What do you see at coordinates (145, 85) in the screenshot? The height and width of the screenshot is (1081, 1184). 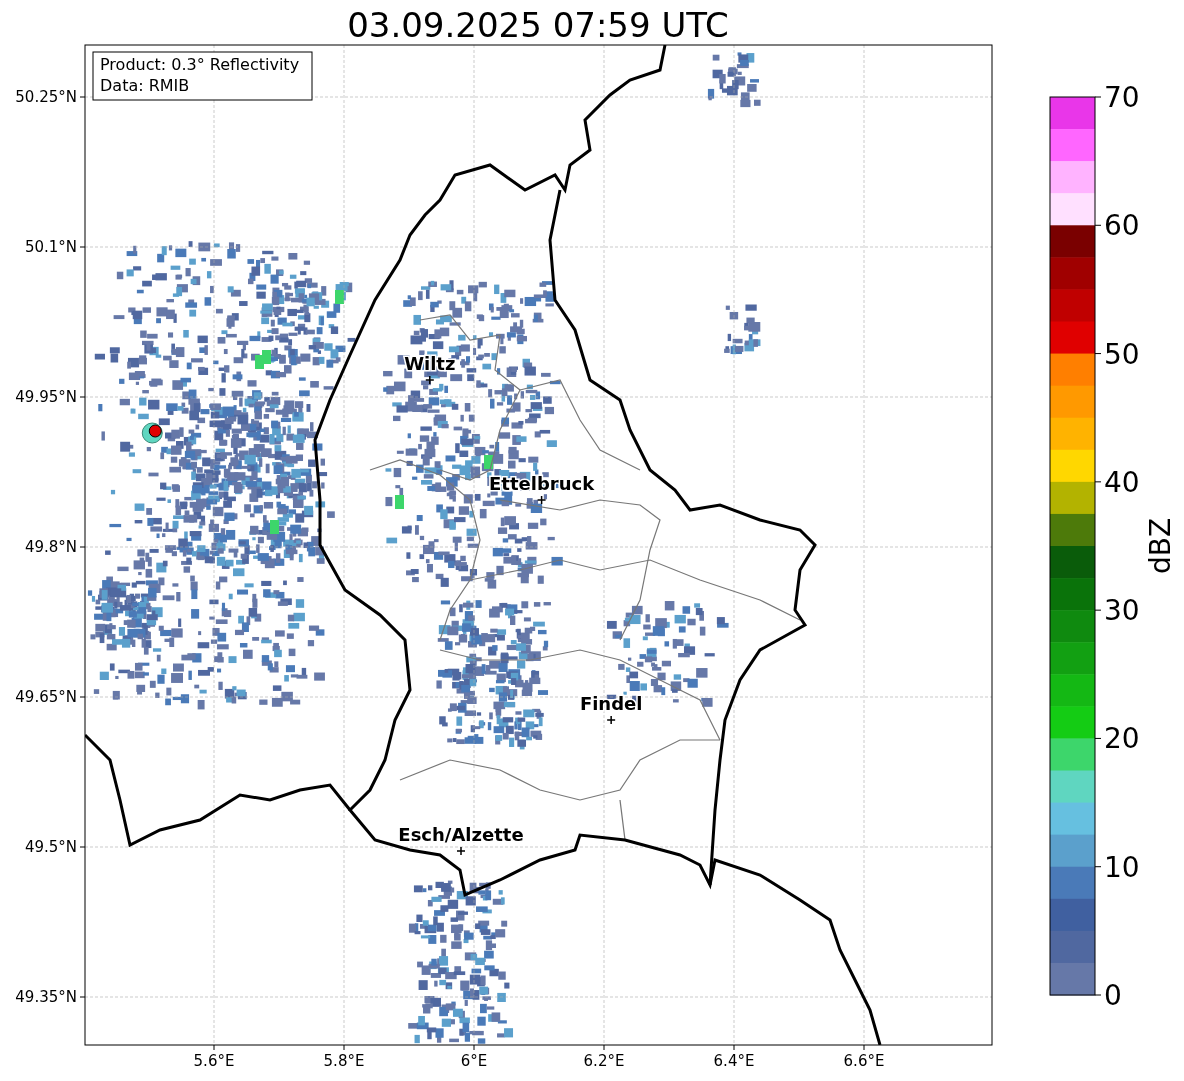 I see `info-text: Data: RMIB` at bounding box center [145, 85].